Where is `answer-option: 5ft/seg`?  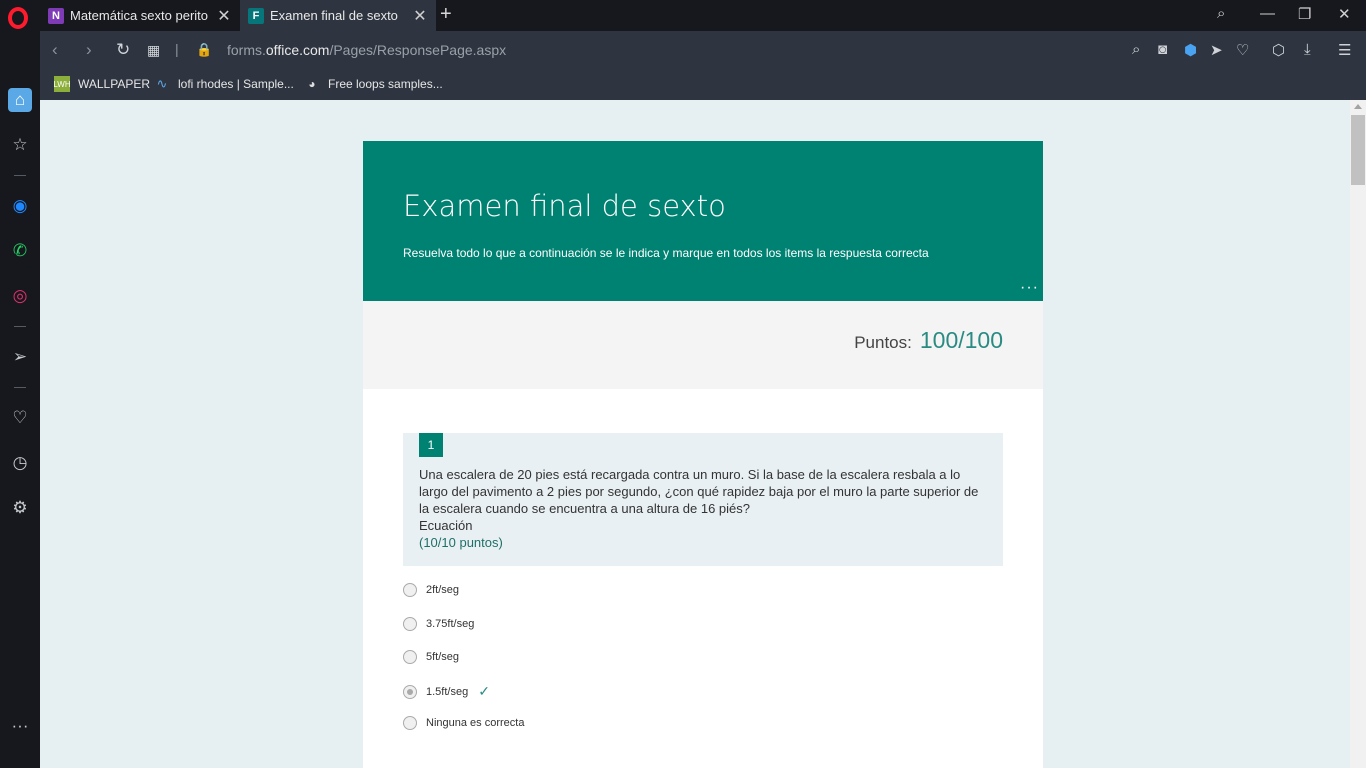 answer-option: 5ft/seg is located at coordinates (431, 657).